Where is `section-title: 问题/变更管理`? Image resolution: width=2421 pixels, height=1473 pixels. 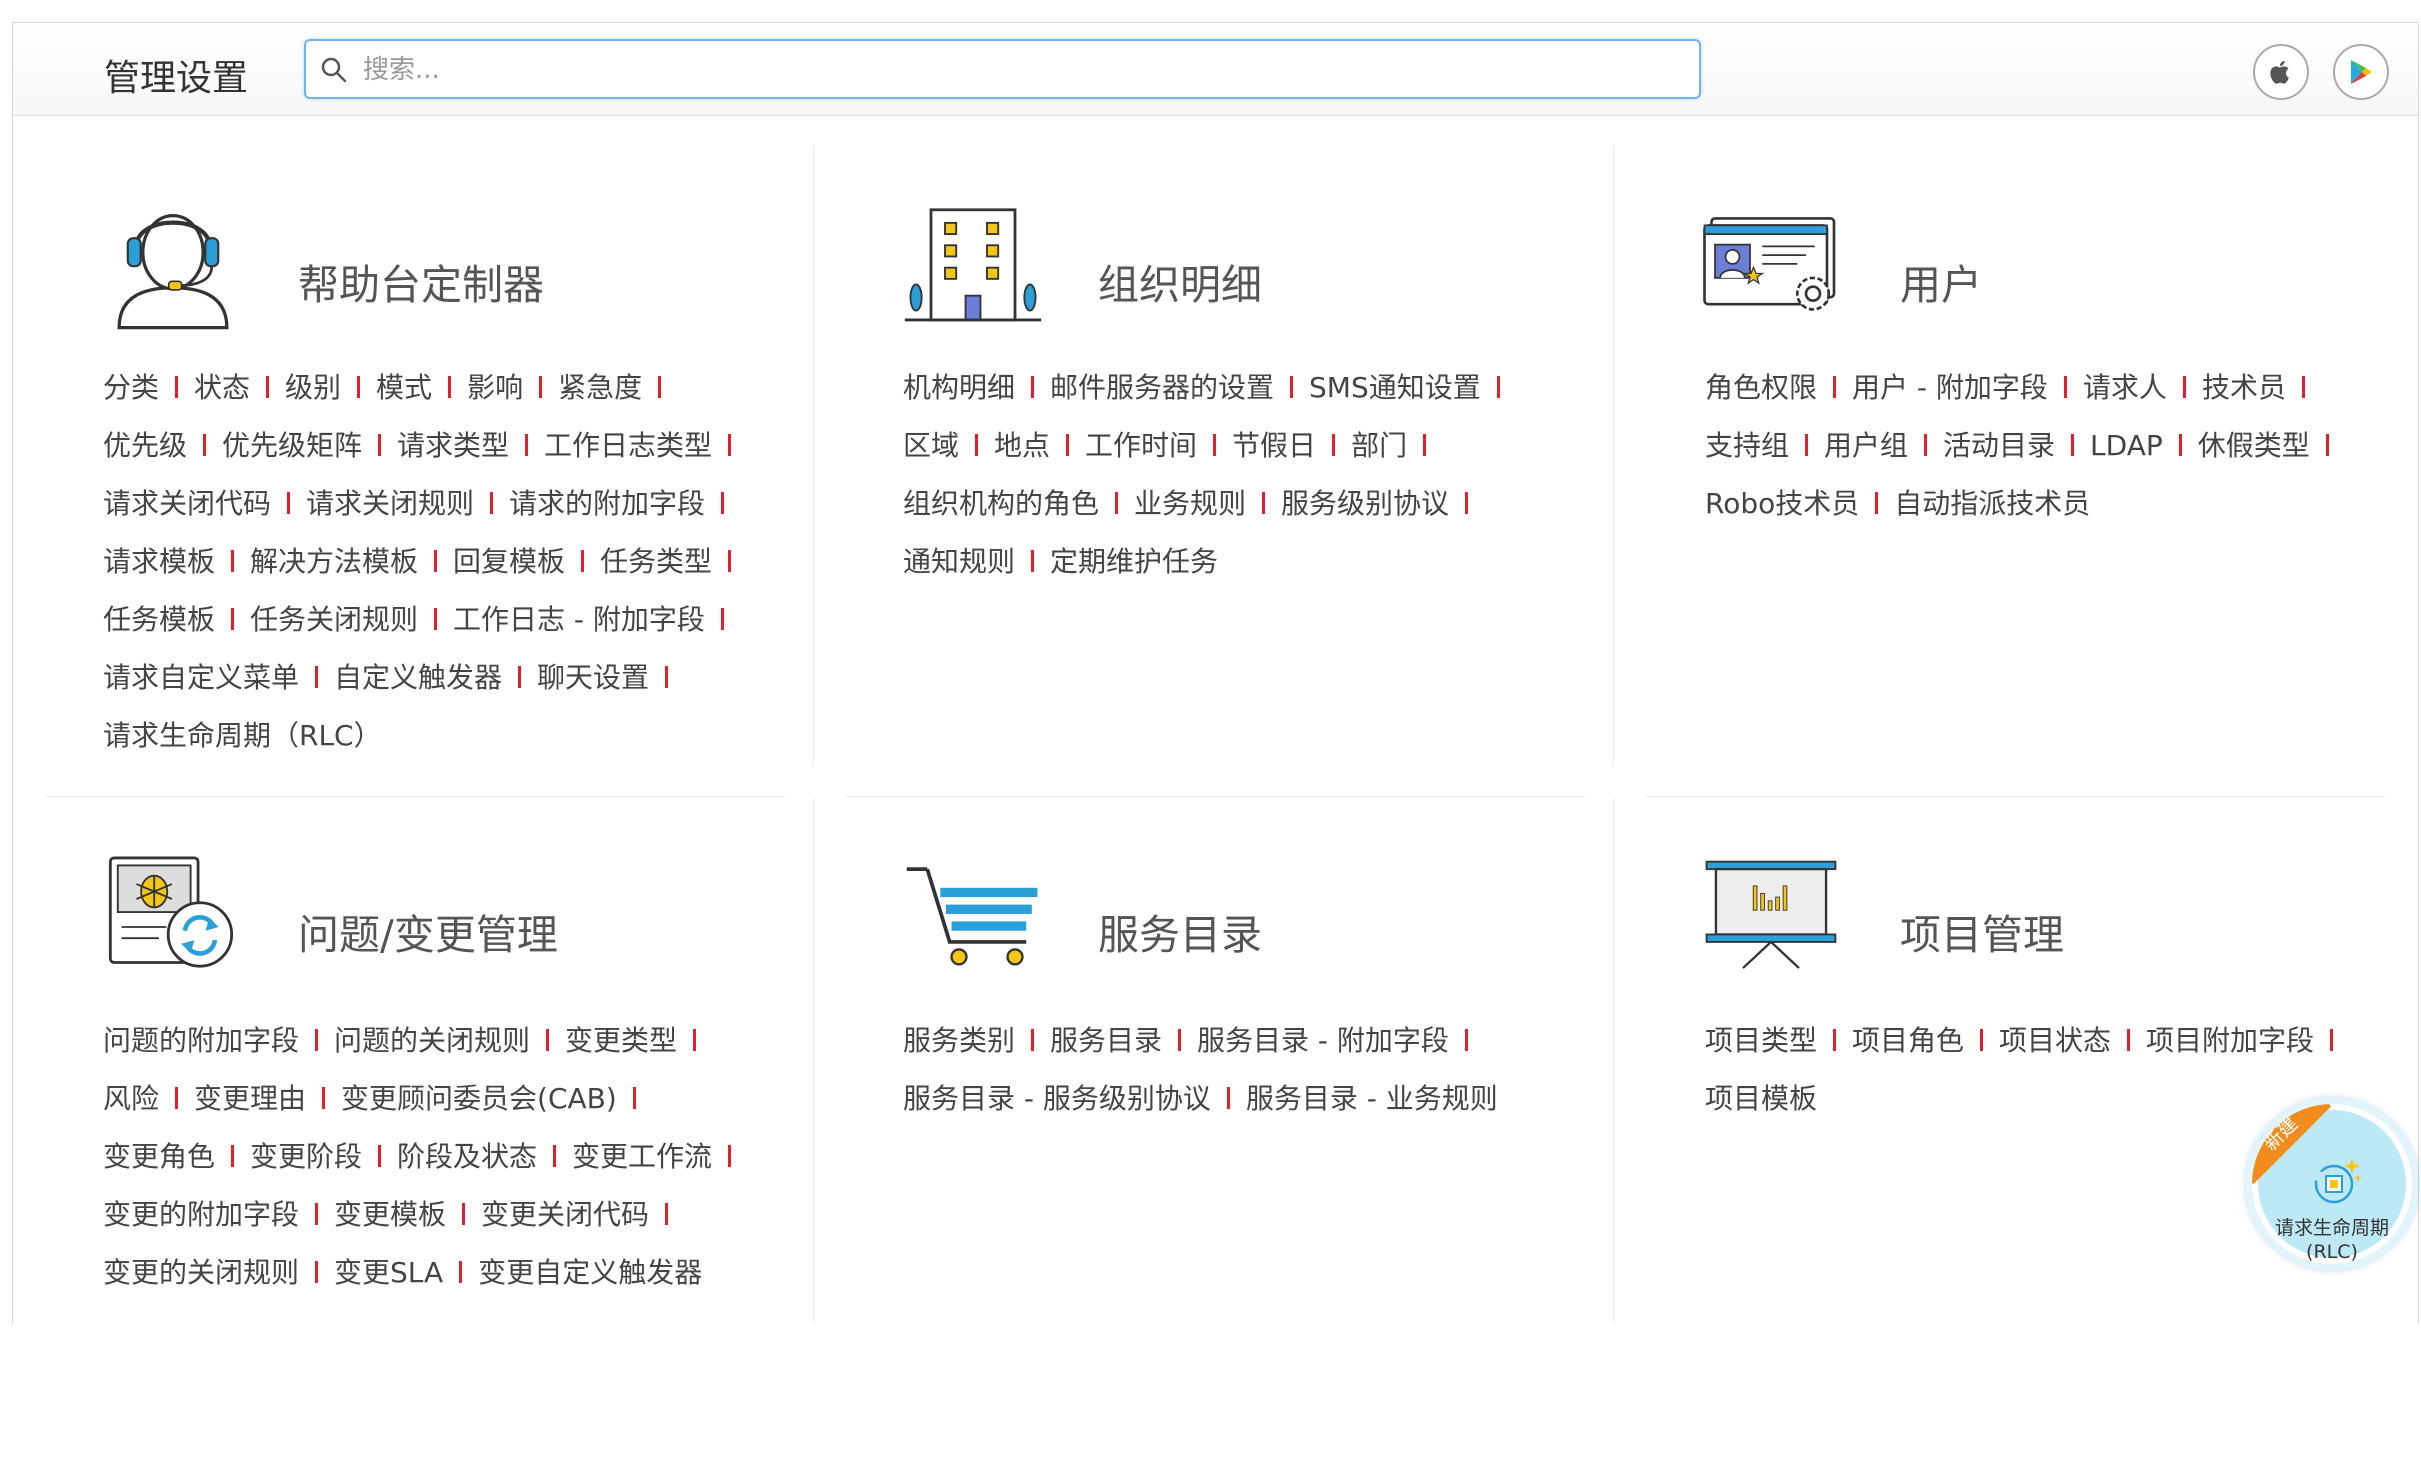 section-title: 问题/变更管理 is located at coordinates (428, 935).